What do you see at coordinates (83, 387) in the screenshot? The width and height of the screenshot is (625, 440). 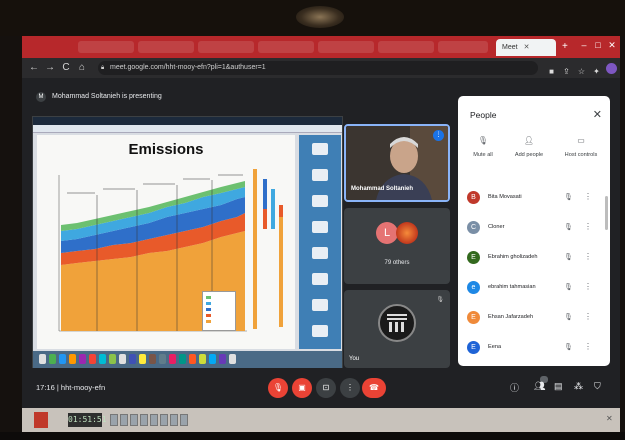 I see `meeting-code: hht-mooy-efn` at bounding box center [83, 387].